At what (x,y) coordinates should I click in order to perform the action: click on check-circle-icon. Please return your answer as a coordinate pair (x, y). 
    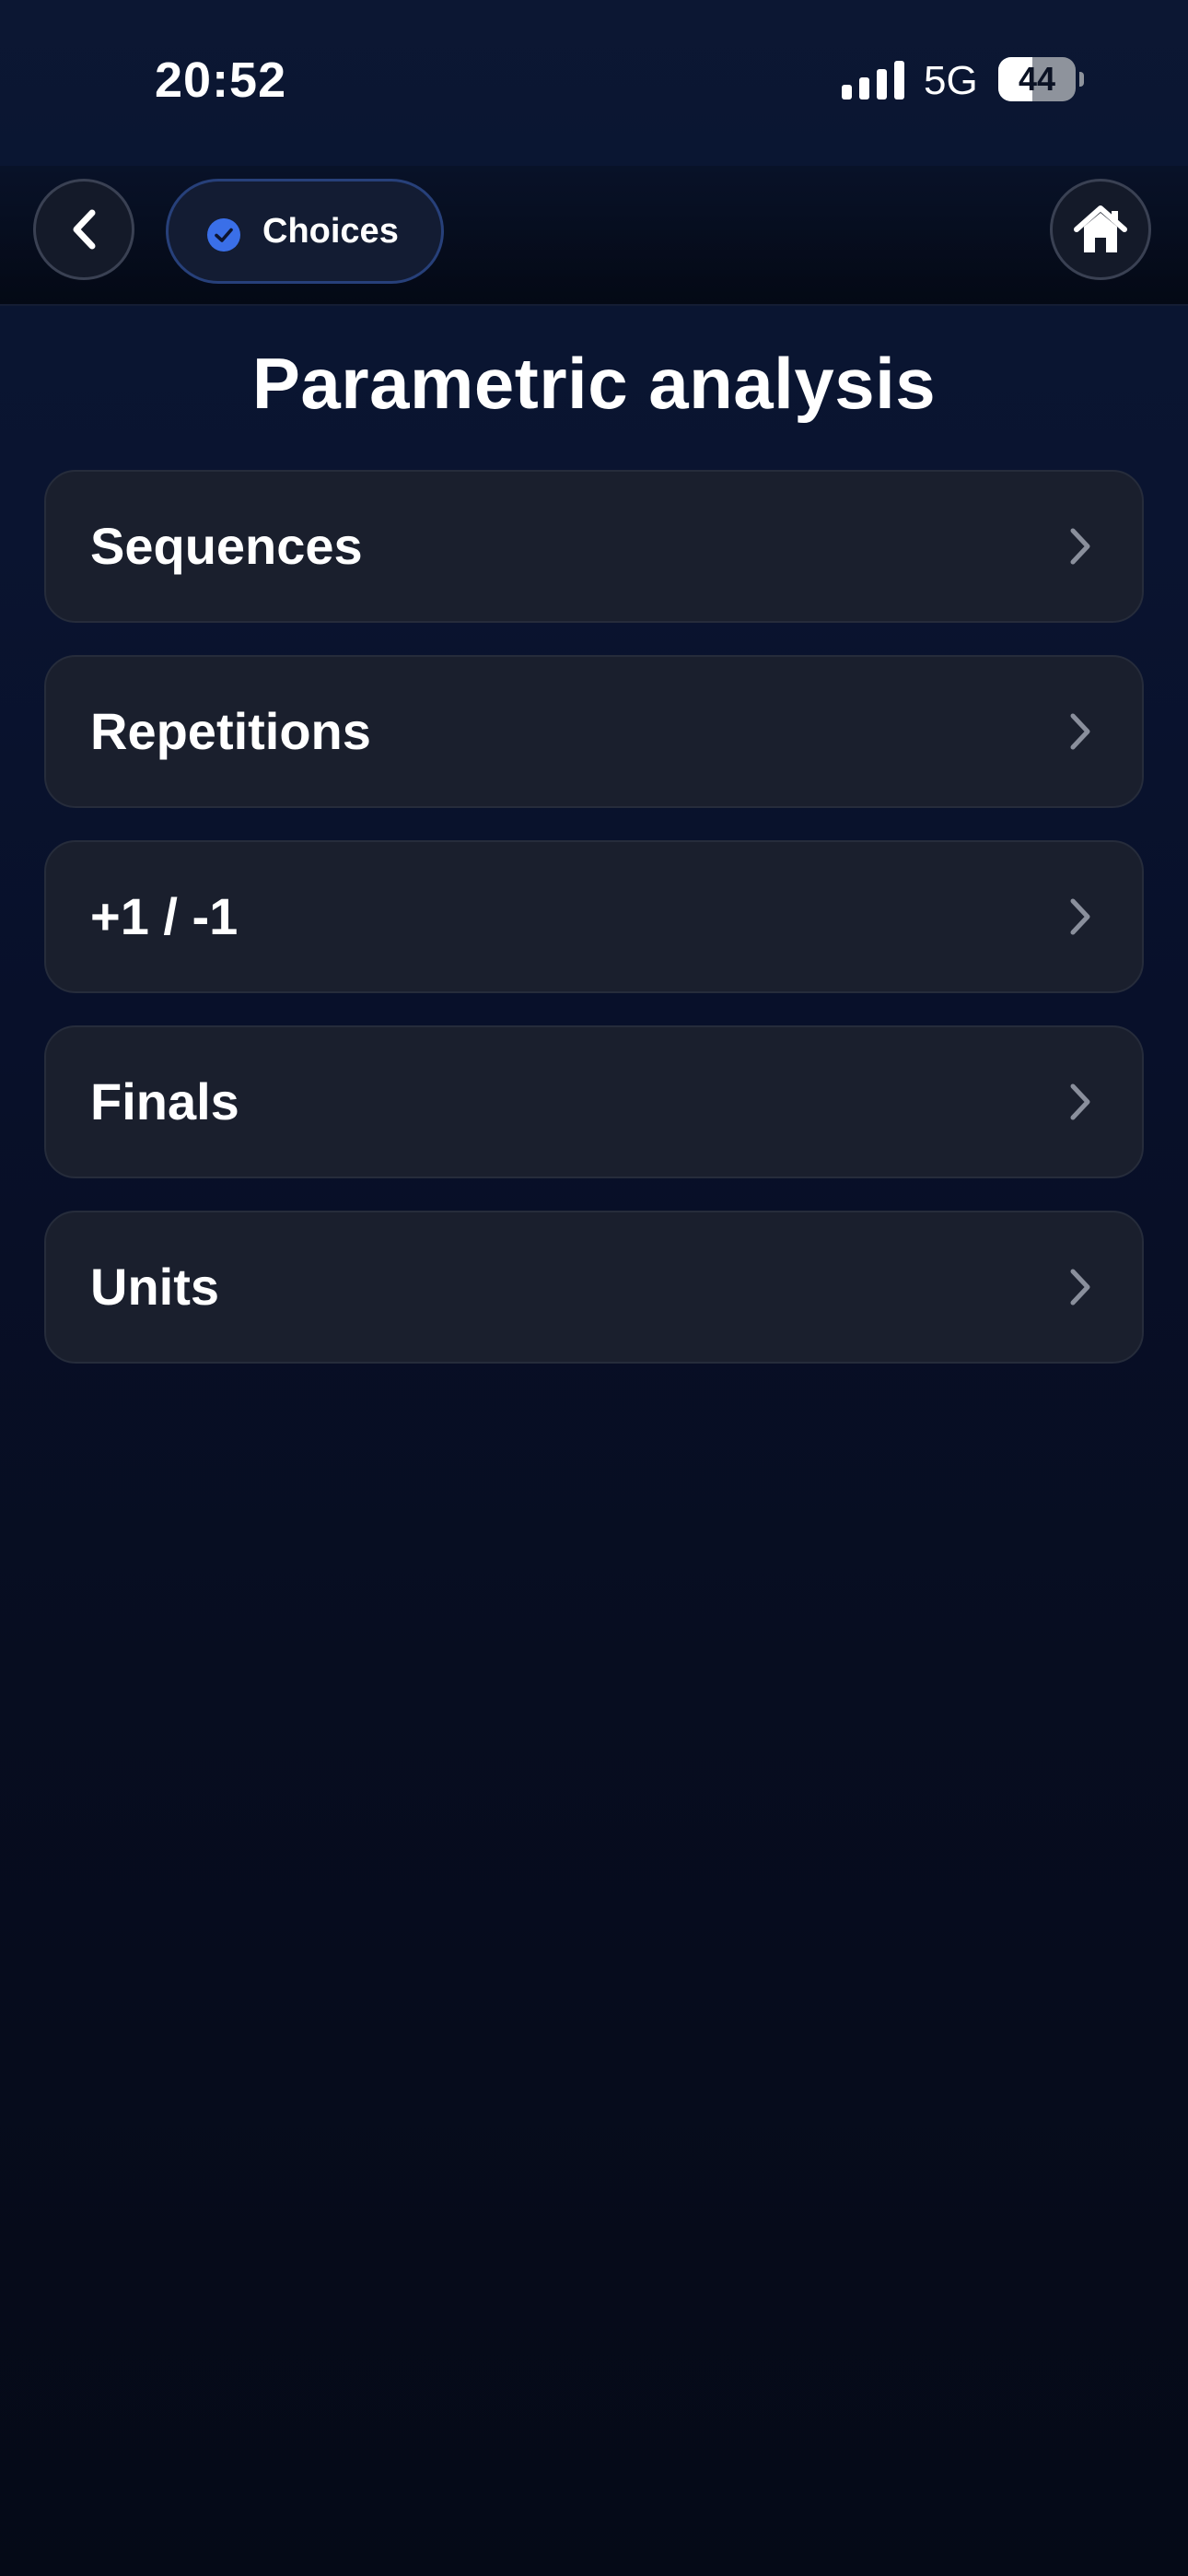
    Looking at the image, I should click on (223, 235).